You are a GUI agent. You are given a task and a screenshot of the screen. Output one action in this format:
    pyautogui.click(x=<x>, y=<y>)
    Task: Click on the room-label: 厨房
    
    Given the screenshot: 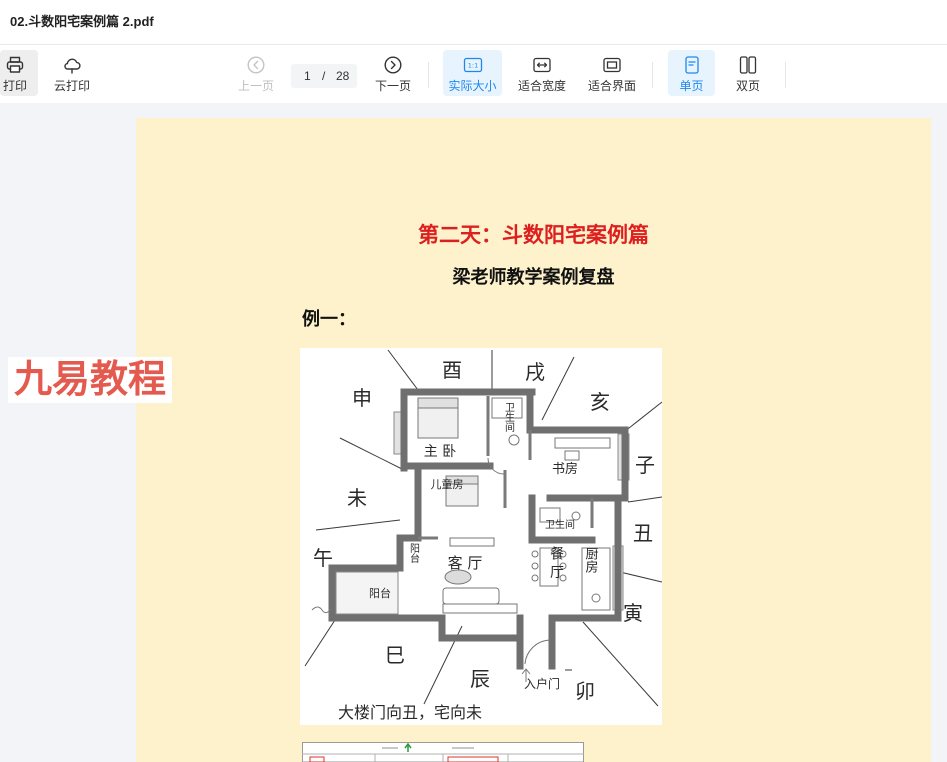 What is the action you would take?
    pyautogui.click(x=591, y=560)
    